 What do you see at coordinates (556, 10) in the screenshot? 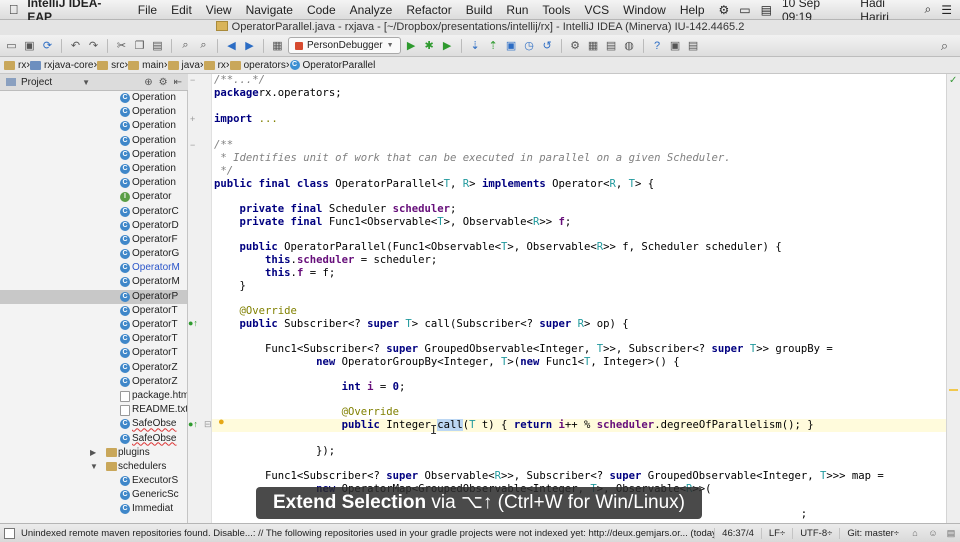
I see `menu-tools: Tools` at bounding box center [556, 10].